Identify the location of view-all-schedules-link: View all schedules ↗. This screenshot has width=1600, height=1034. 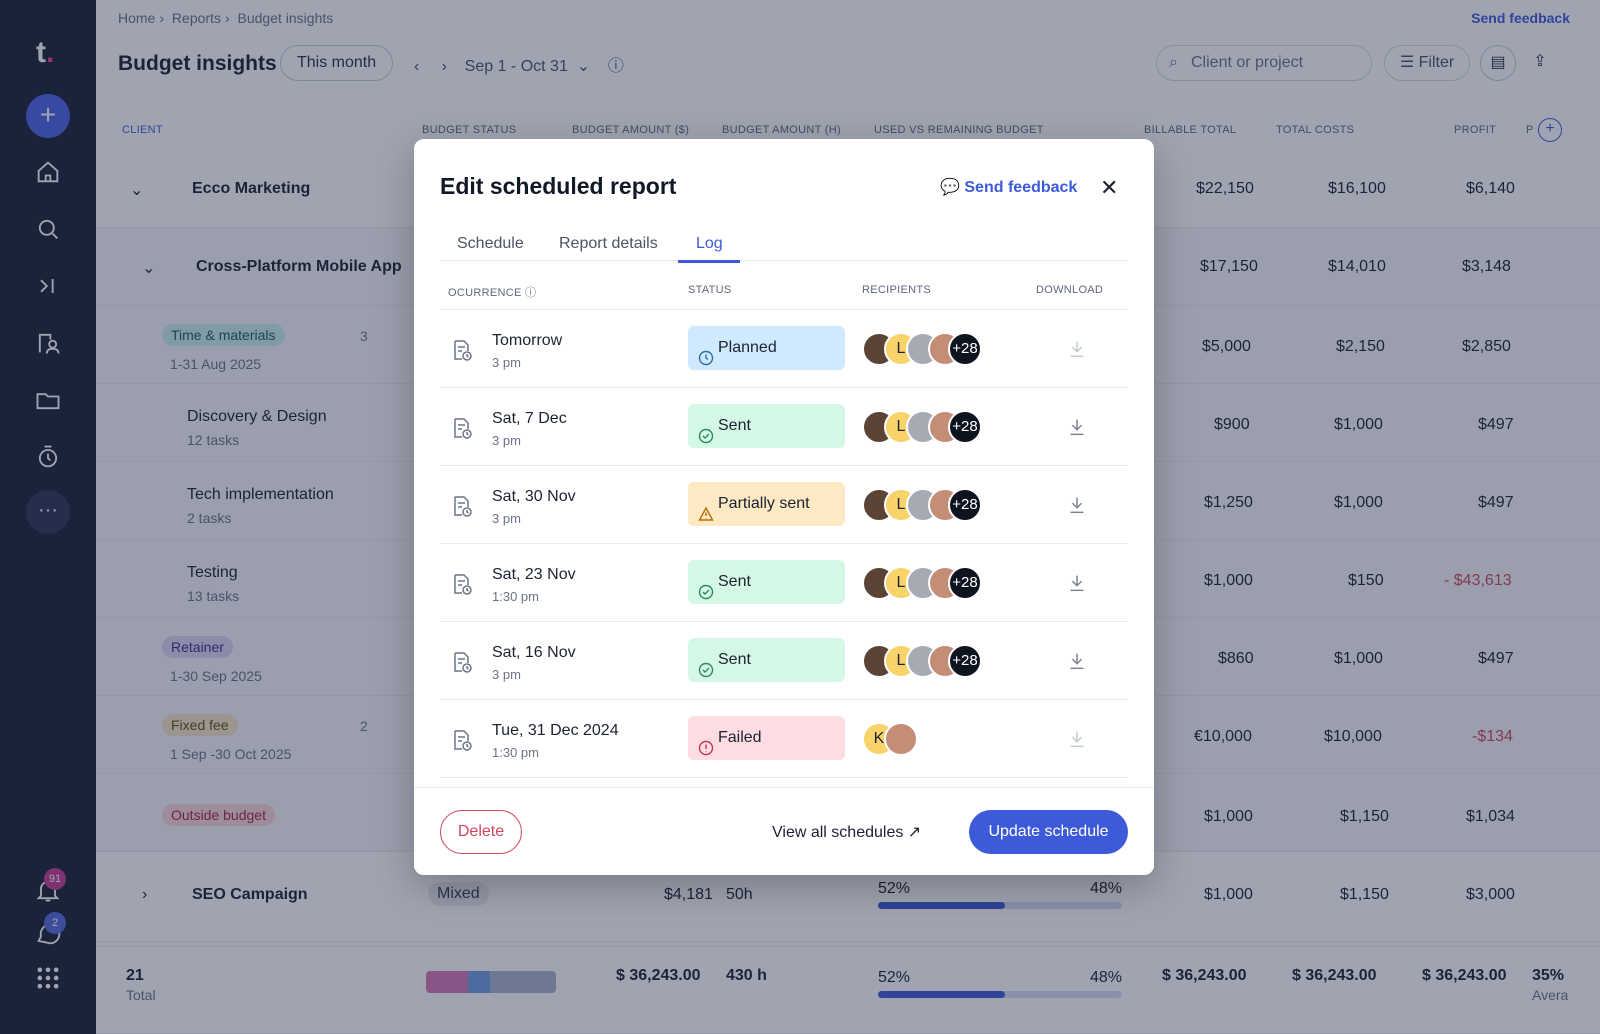
(846, 832).